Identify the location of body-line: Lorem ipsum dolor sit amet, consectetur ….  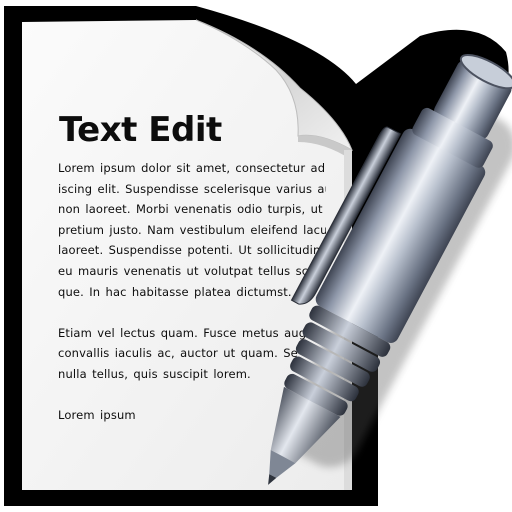
(192, 168).